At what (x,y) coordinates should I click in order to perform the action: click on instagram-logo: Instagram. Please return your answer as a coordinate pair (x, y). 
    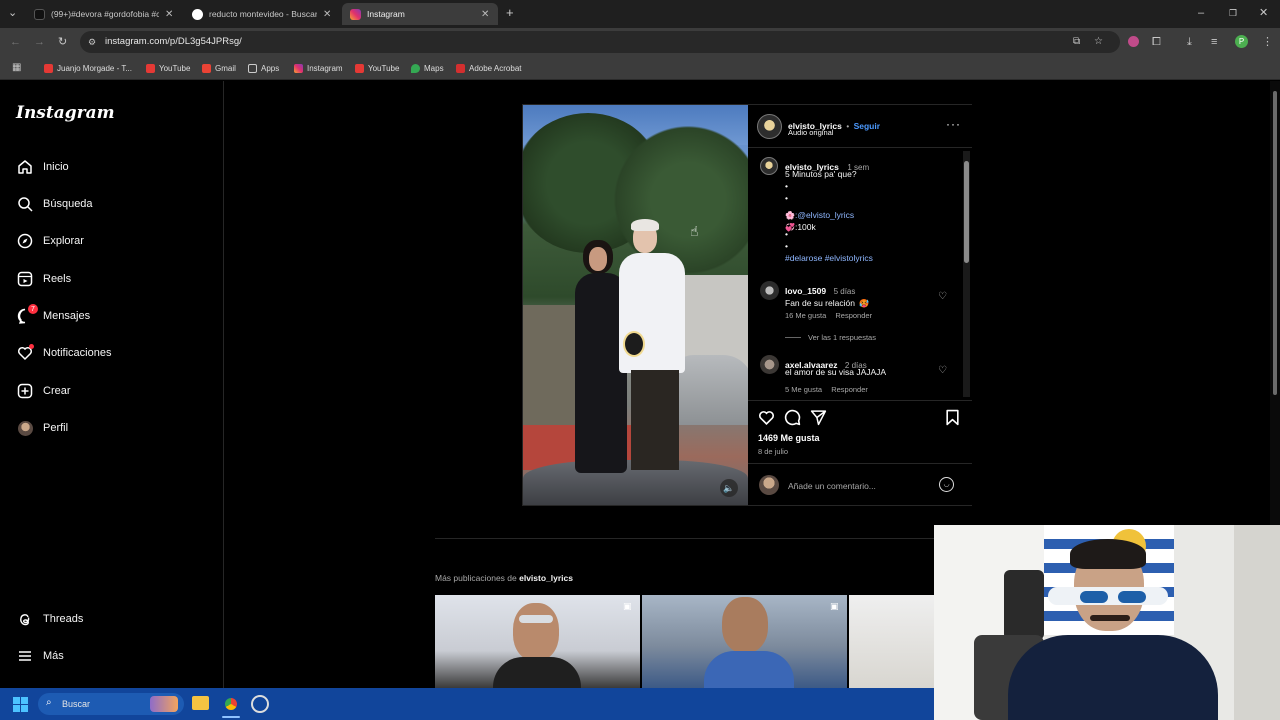
    Looking at the image, I should click on (65, 113).